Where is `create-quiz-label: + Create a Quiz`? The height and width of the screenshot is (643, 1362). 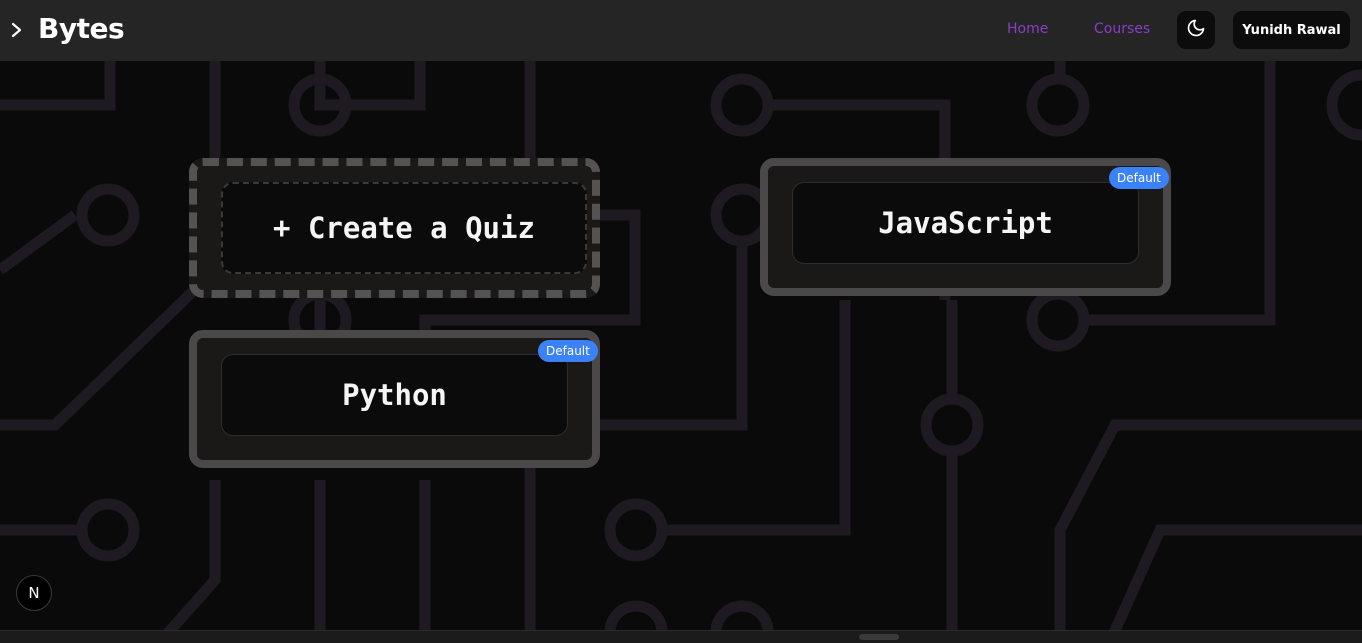
create-quiz-label: + Create a Quiz is located at coordinates (404, 228).